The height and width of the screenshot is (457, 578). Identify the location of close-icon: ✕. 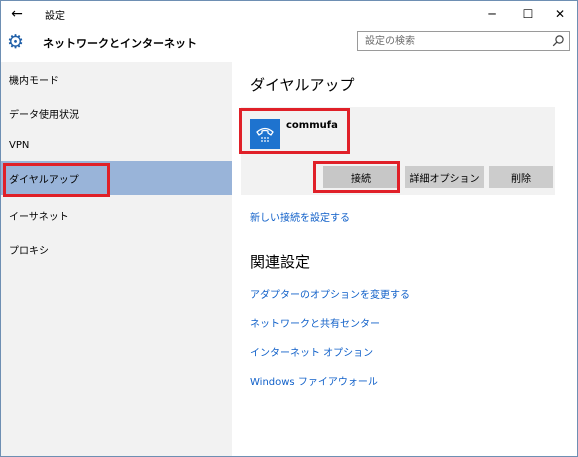
(560, 14).